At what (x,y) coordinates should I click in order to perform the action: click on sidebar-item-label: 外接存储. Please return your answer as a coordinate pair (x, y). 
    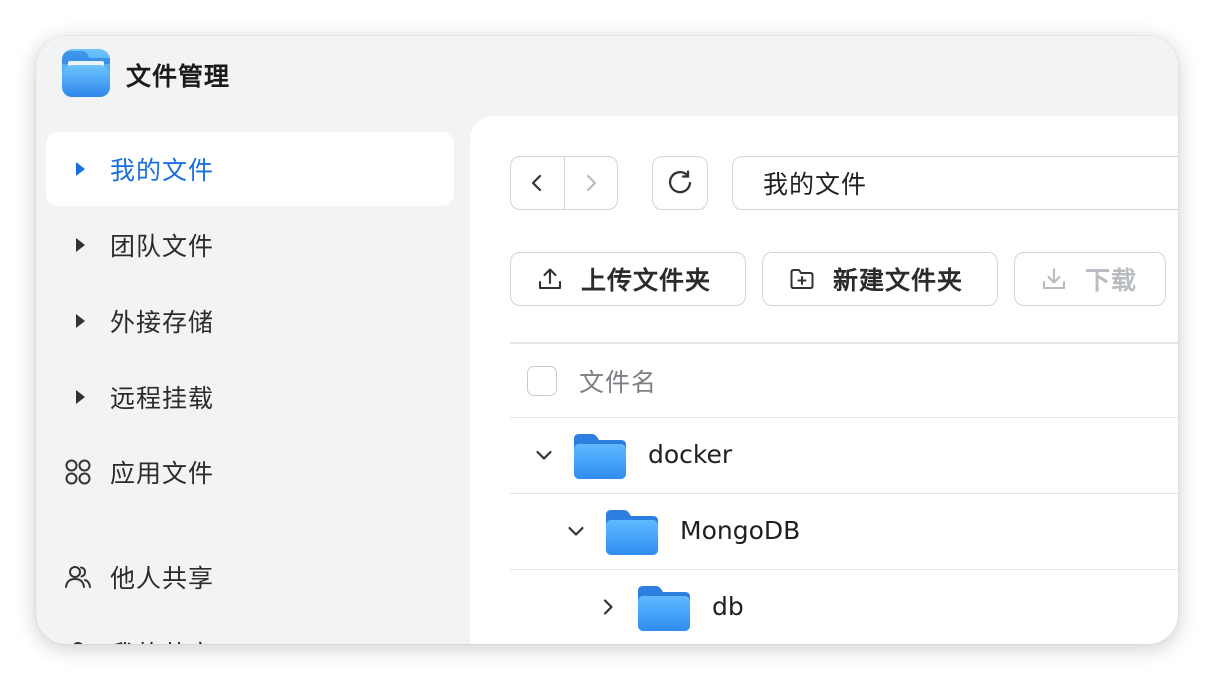
    Looking at the image, I should click on (162, 322).